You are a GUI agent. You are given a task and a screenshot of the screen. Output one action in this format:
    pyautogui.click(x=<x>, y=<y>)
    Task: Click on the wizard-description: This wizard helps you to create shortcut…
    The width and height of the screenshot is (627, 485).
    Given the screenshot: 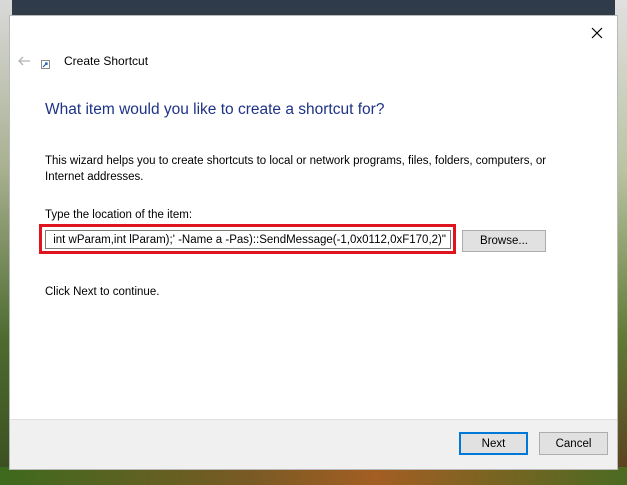 What is the action you would take?
    pyautogui.click(x=296, y=169)
    